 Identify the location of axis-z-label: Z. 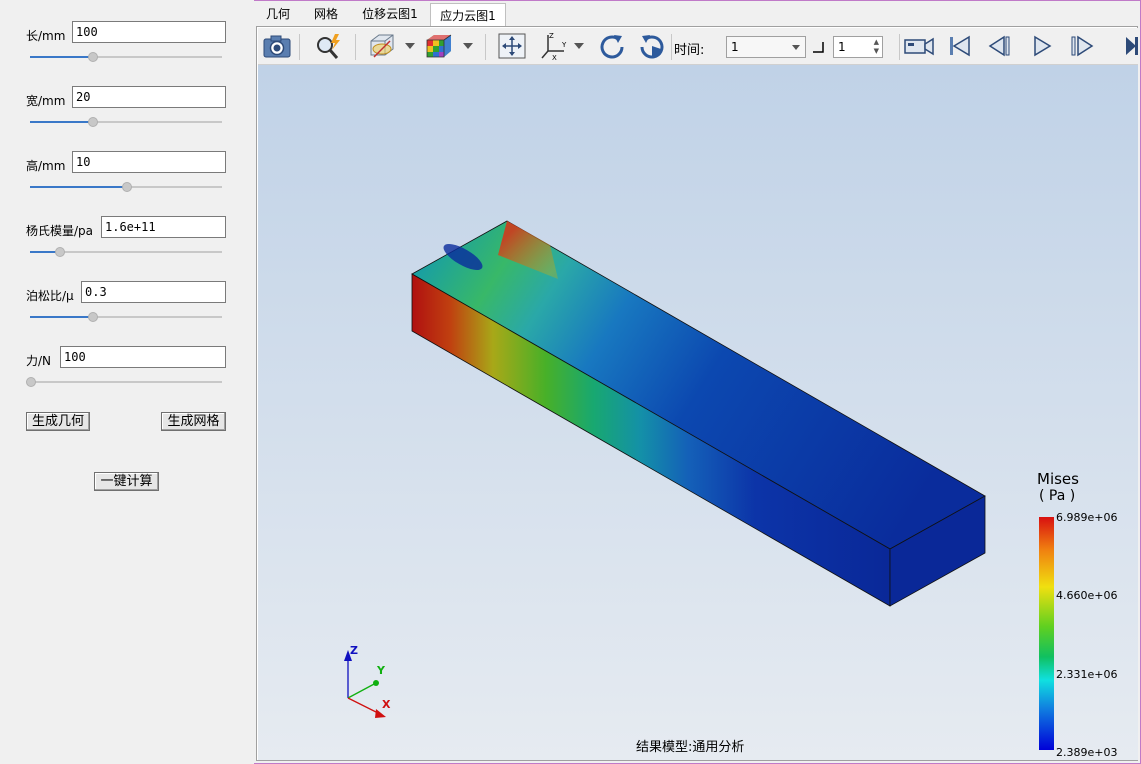
(354, 650).